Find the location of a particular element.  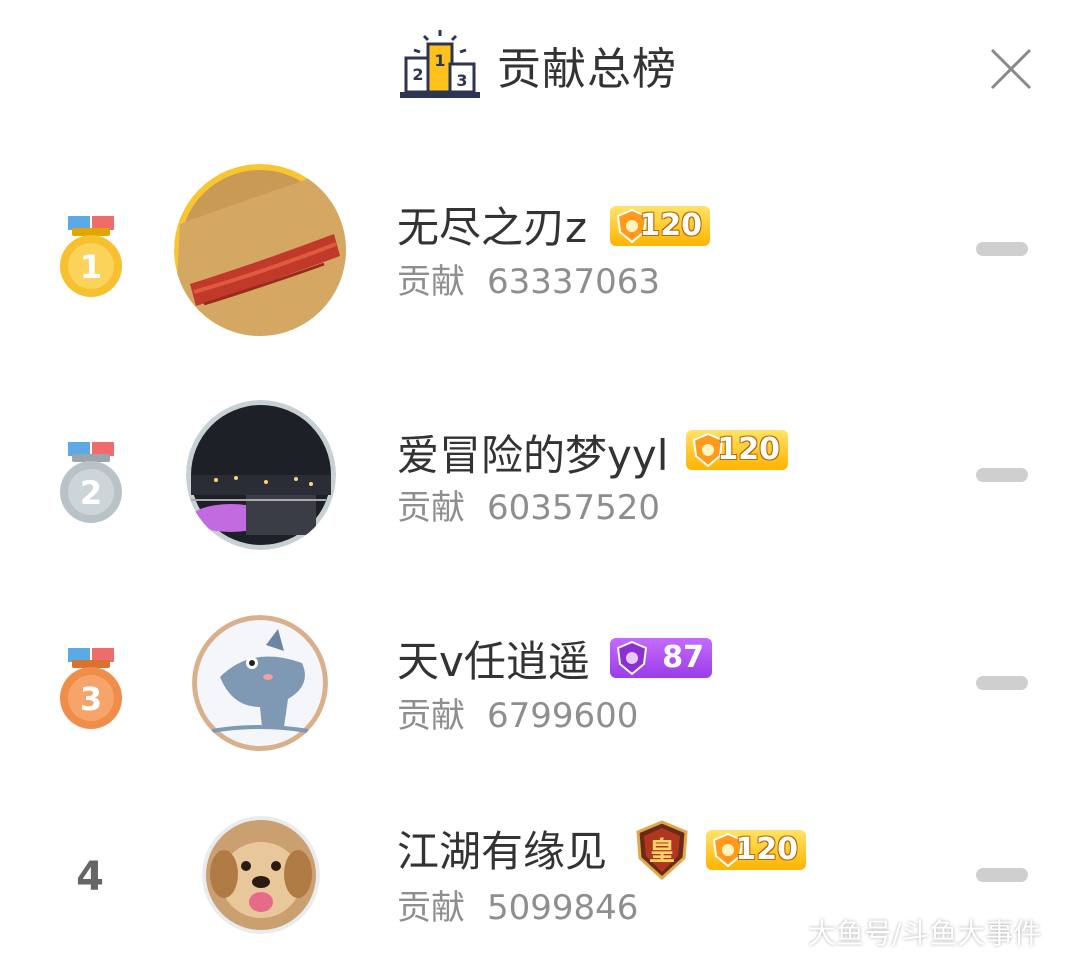

contribution-value: 63337063 is located at coordinates (574, 282).